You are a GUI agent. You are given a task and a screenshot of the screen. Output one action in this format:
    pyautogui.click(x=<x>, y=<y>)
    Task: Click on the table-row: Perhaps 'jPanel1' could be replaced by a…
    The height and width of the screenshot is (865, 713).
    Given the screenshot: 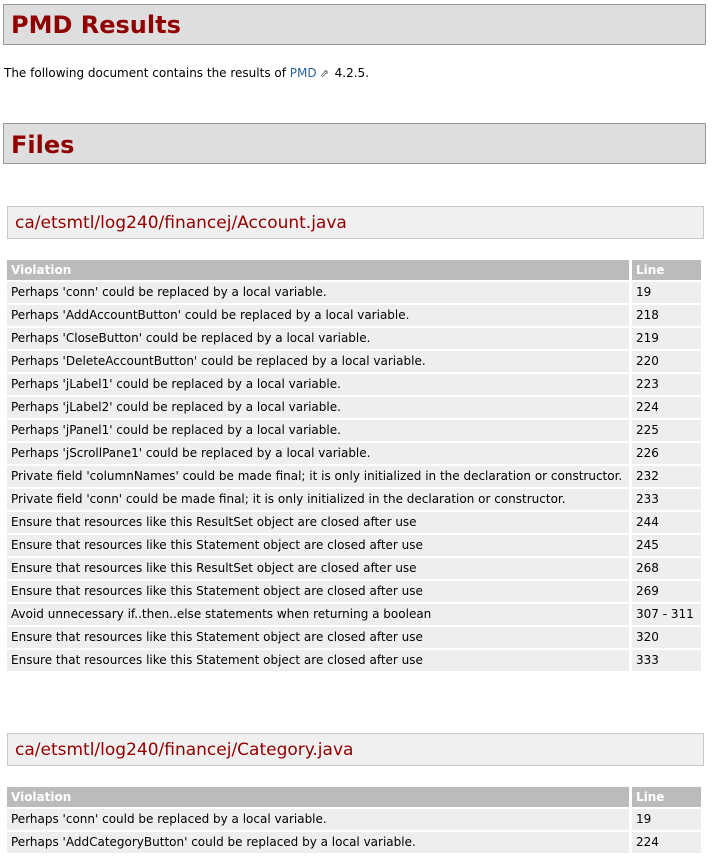 What is the action you would take?
    pyautogui.click(x=354, y=430)
    